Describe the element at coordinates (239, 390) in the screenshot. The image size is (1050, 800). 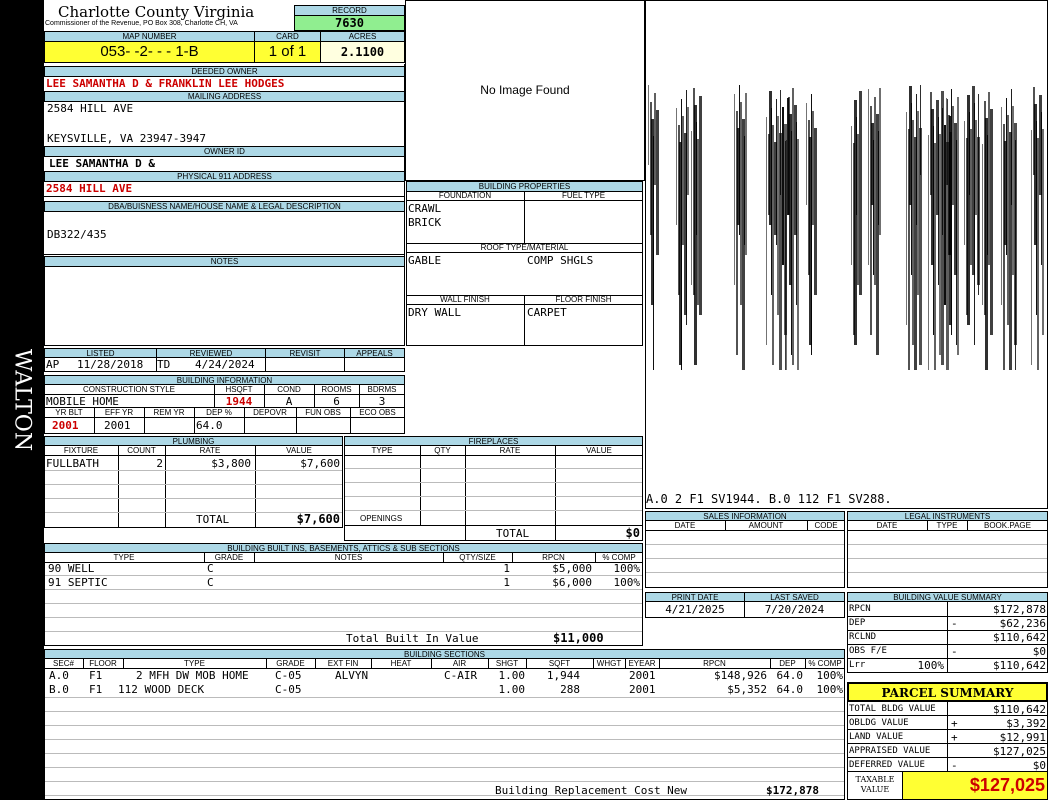
I see `hsqft-label: HSQFT` at that location.